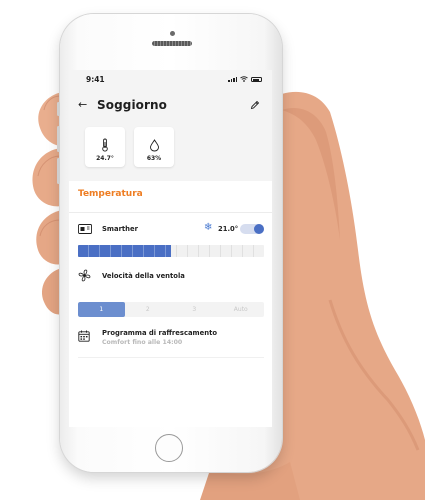 Image resolution: width=425 pixels, height=500 pixels. I want to click on snowflake-icon: ❄, so click(208, 227).